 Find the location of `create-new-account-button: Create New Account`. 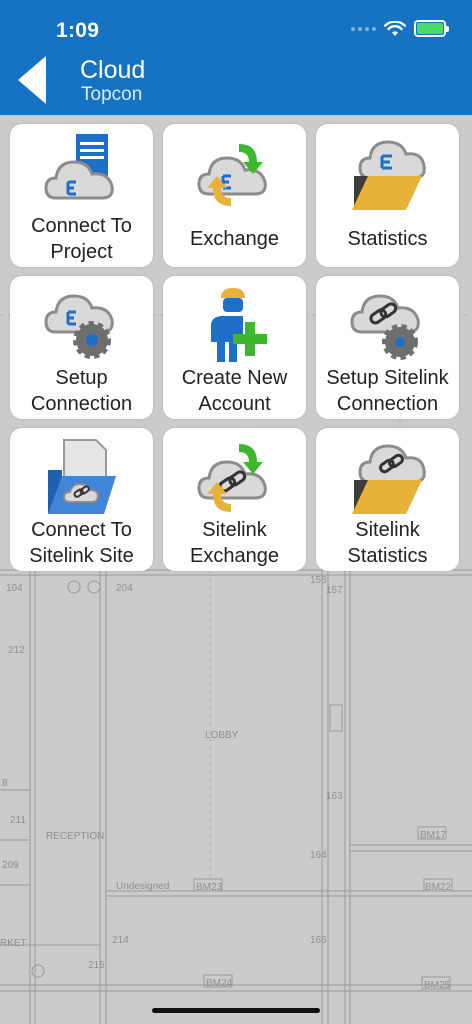

create-new-account-button: Create New Account is located at coordinates (234, 347).